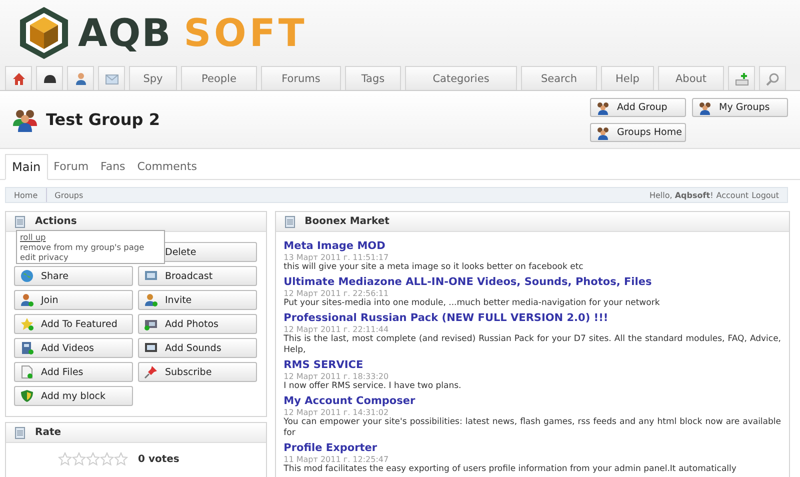 The height and width of the screenshot is (477, 800). What do you see at coordinates (740, 107) in the screenshot?
I see `group-button: My Groups` at bounding box center [740, 107].